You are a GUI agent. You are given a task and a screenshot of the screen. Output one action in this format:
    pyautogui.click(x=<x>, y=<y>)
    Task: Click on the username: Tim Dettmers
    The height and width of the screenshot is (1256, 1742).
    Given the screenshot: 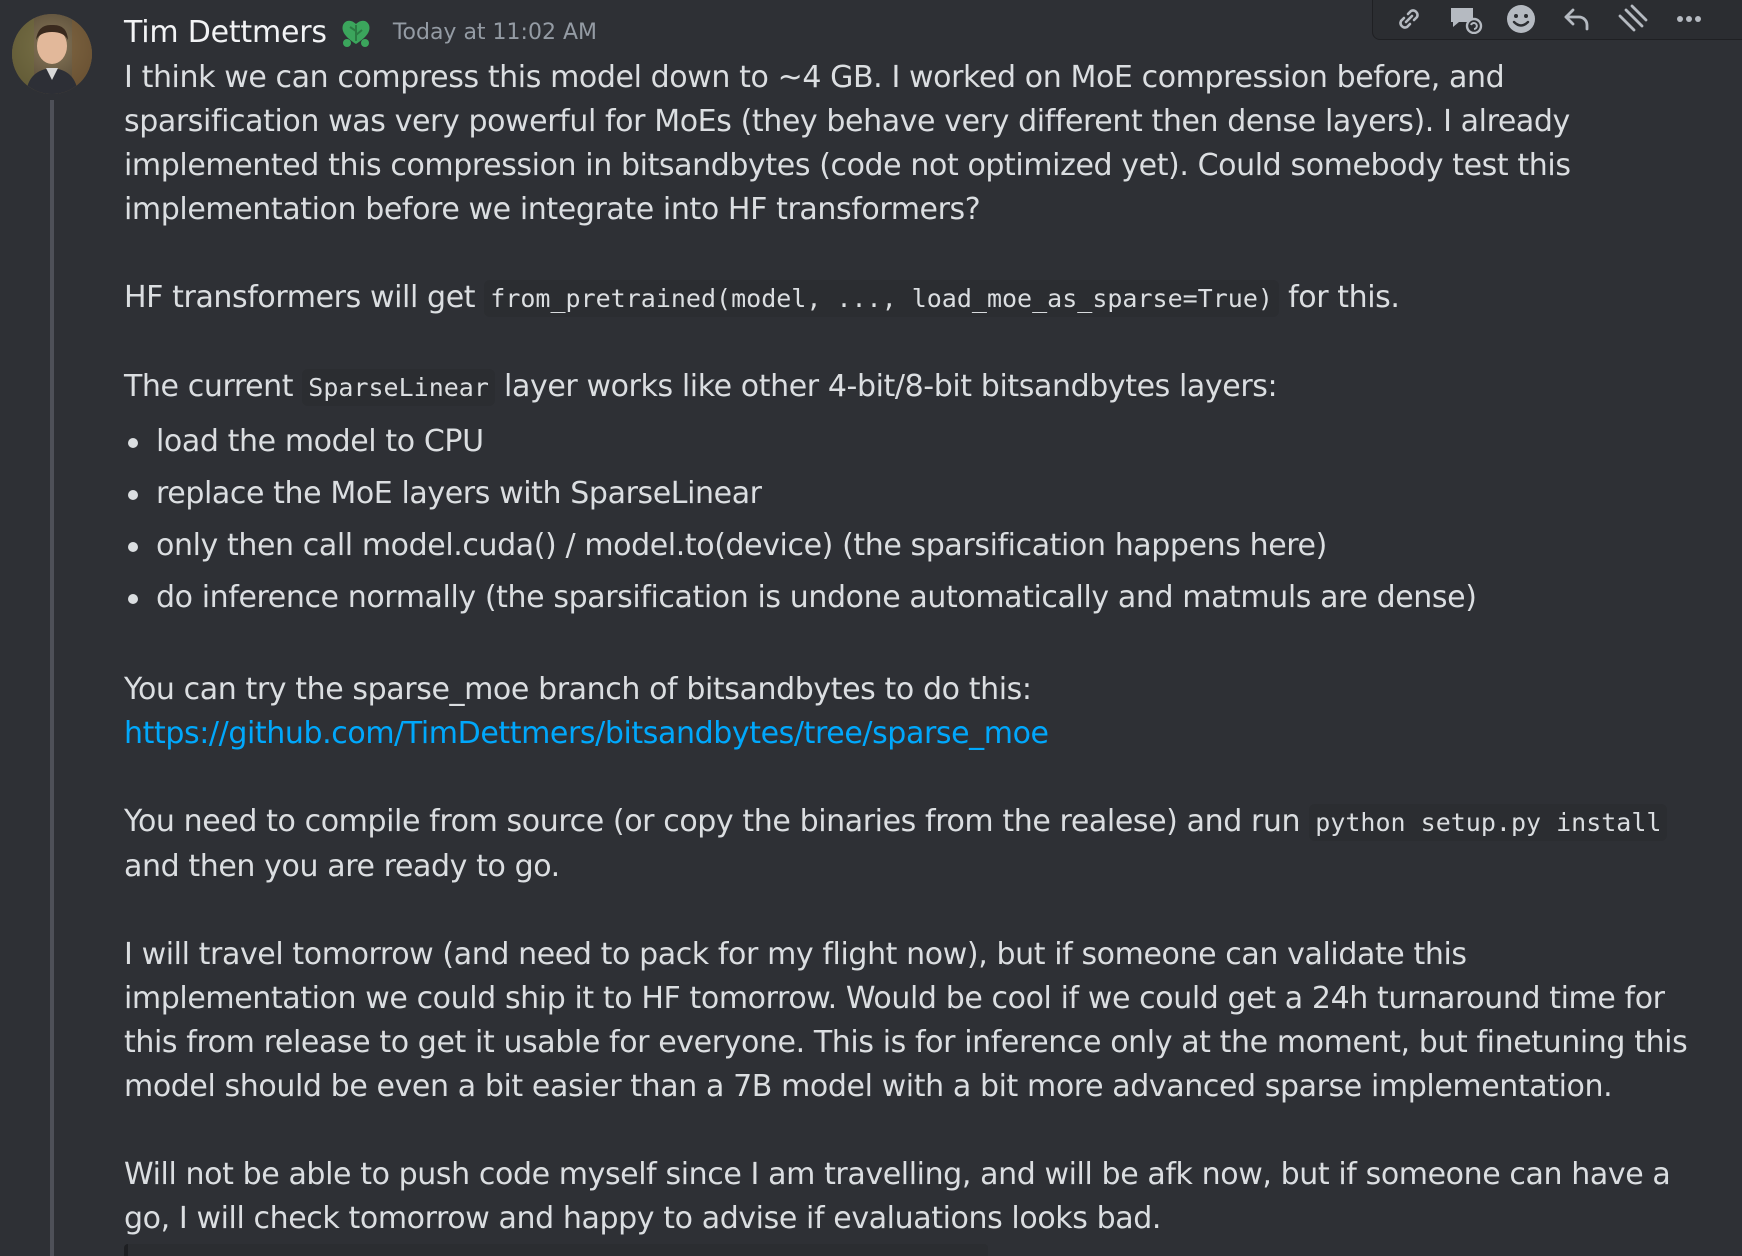 What is the action you would take?
    pyautogui.click(x=225, y=32)
    